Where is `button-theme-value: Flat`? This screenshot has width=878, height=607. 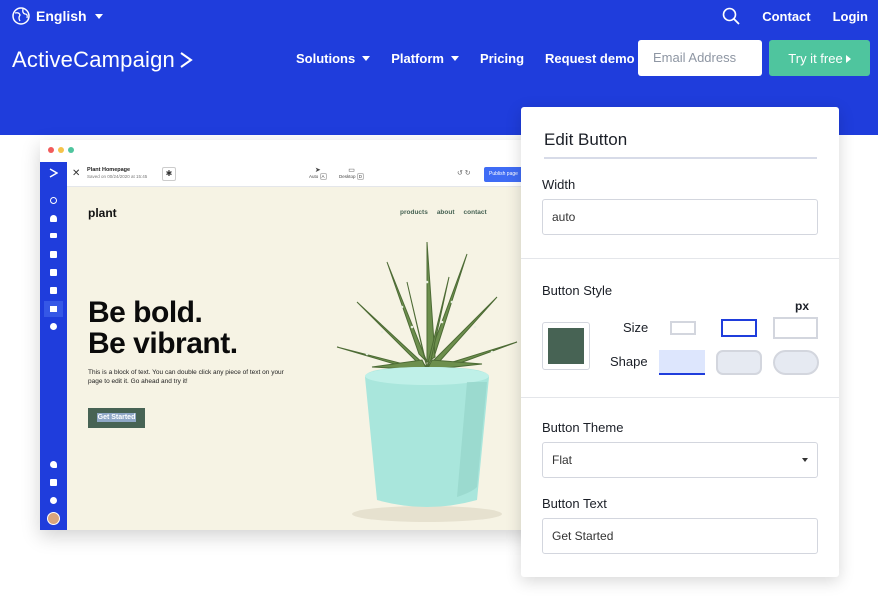 button-theme-value: Flat is located at coordinates (562, 460).